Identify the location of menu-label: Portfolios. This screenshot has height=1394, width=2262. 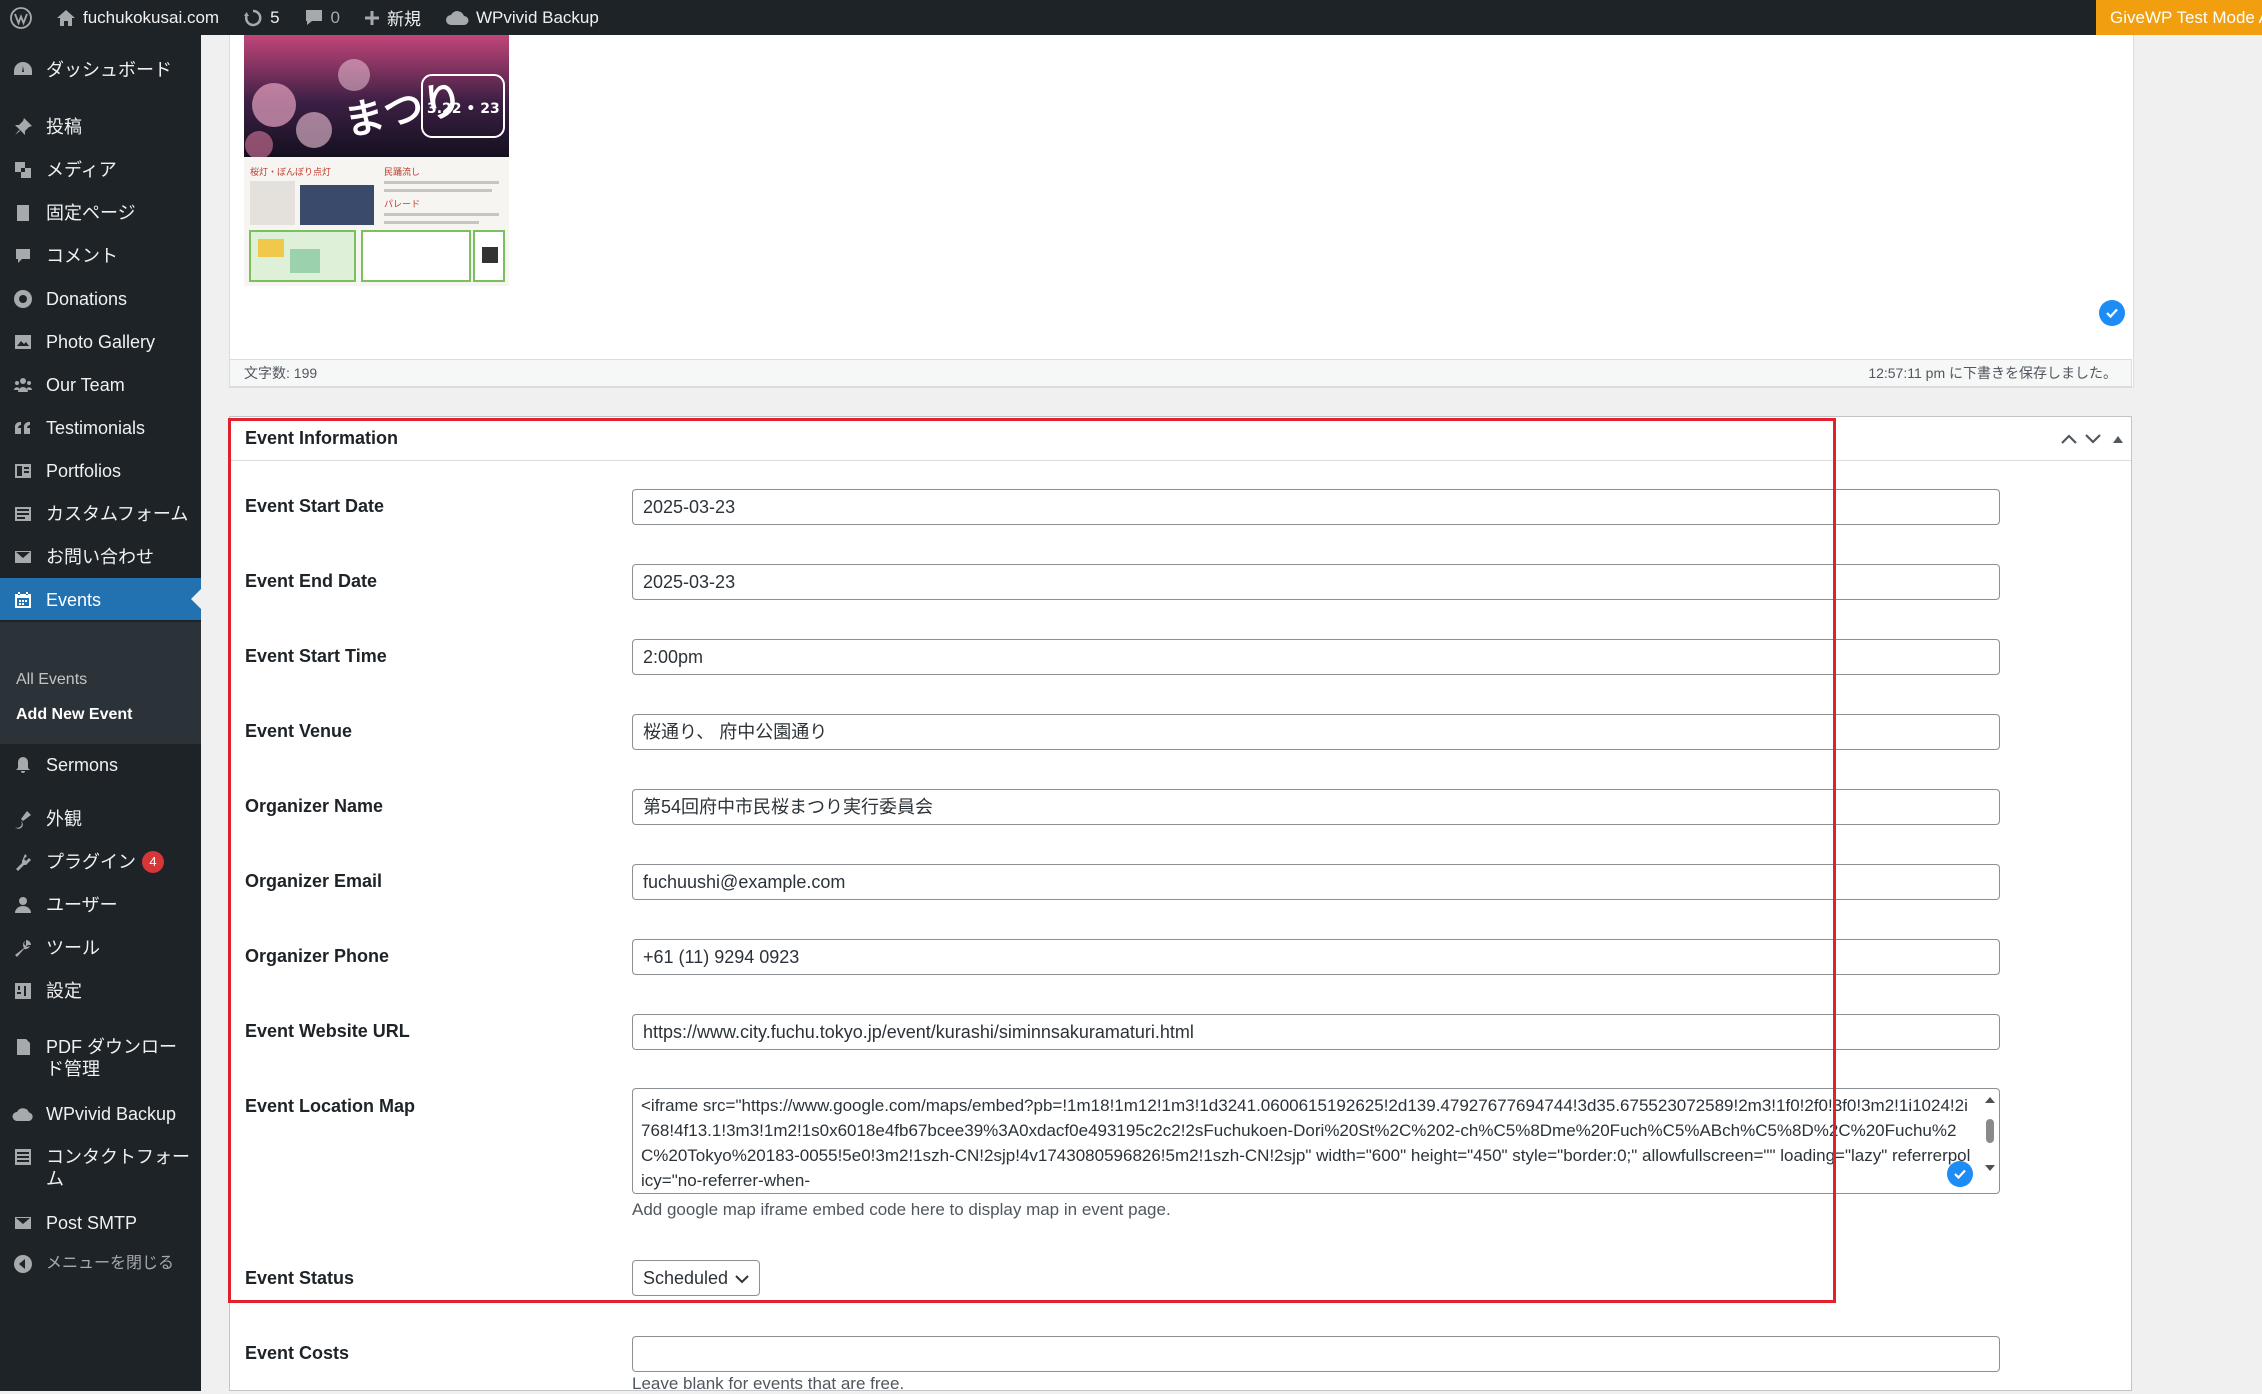
(84, 471).